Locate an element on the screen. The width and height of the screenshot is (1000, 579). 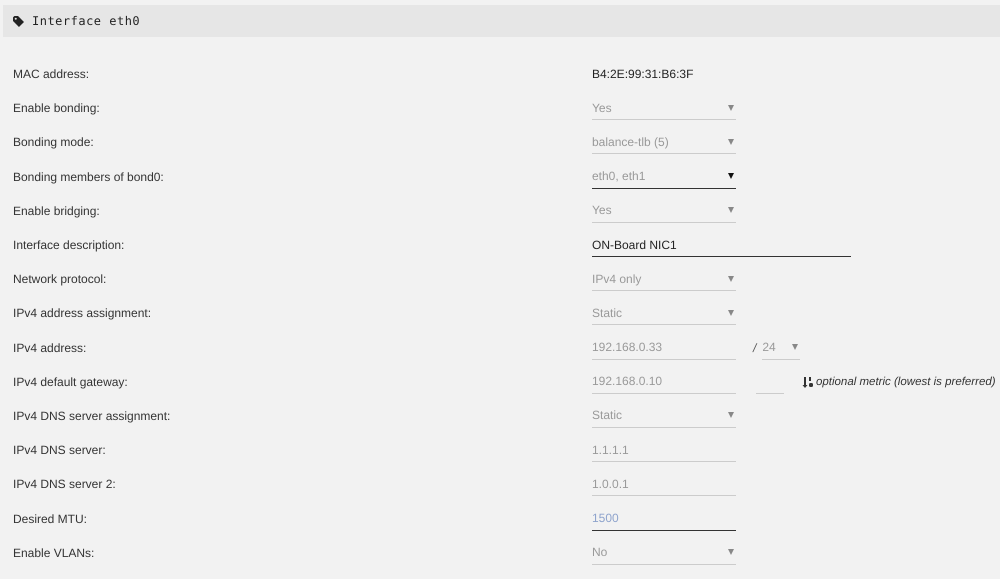
sort-icon is located at coordinates (808, 382).